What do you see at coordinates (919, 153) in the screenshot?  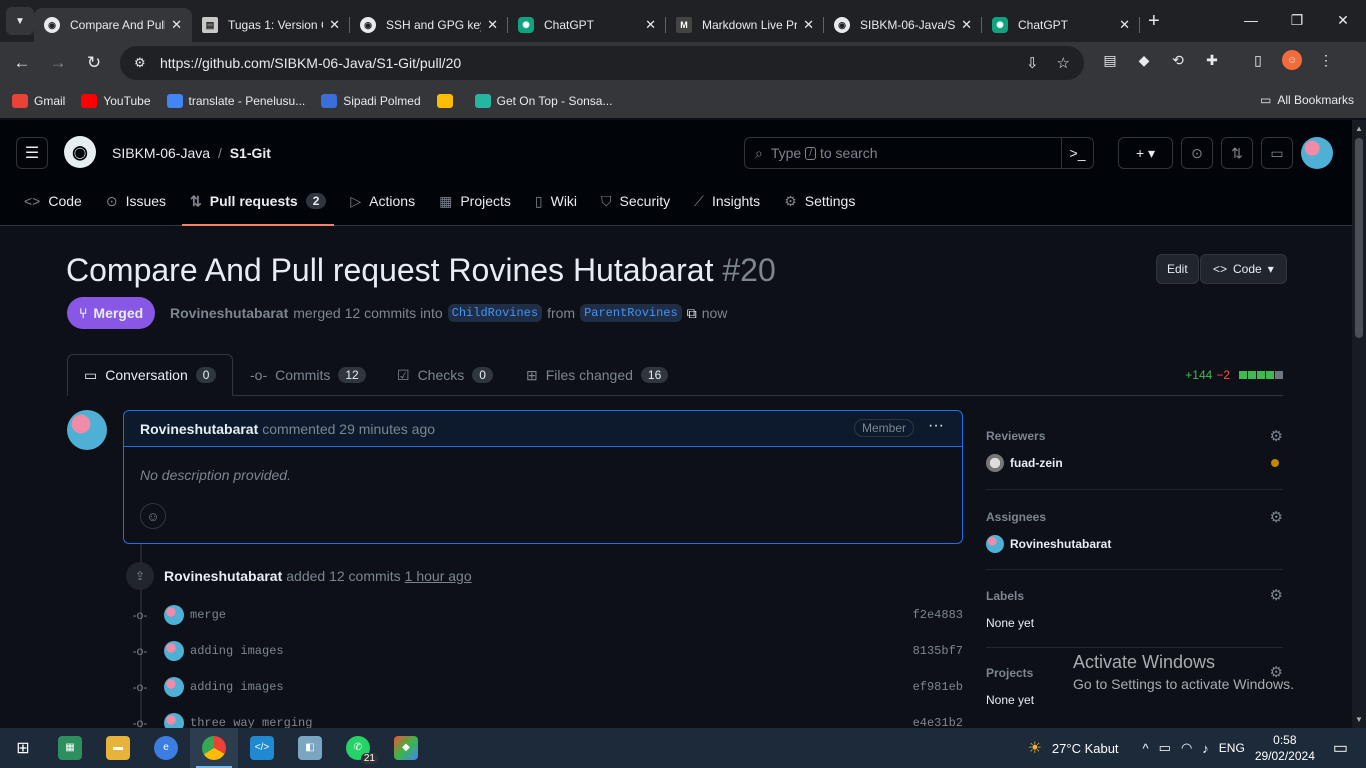 I see `search-input: ⌕ Type / to search >_` at bounding box center [919, 153].